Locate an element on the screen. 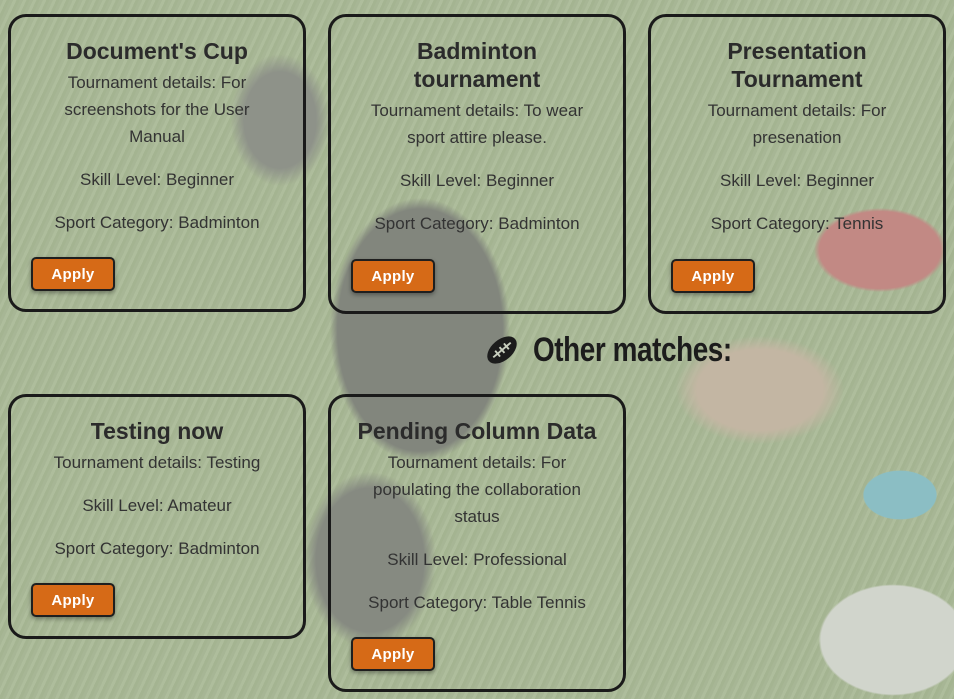 Image resolution: width=954 pixels, height=699 pixels. other-matches-heading: Other matches: is located at coordinates (629, 350).